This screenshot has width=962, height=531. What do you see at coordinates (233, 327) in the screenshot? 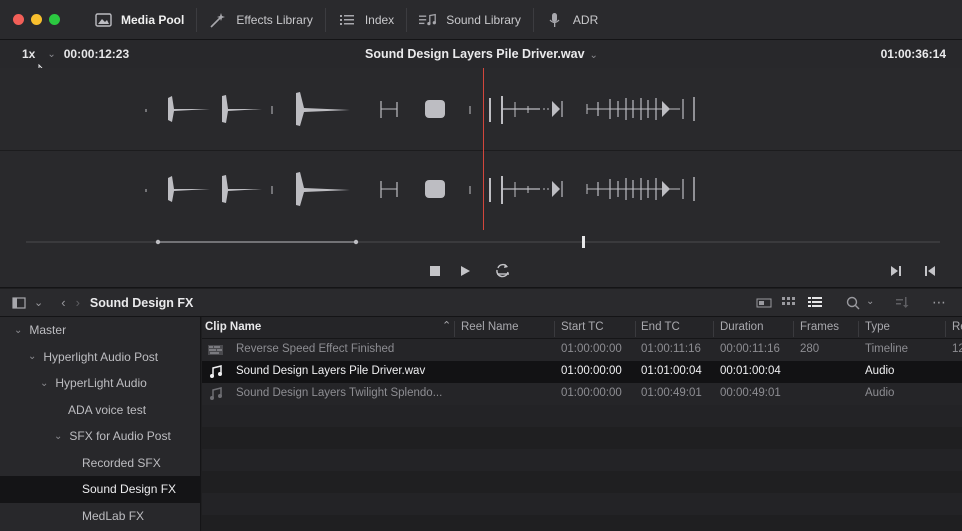
I see `column-header-clip-name: Clip Name` at bounding box center [233, 327].